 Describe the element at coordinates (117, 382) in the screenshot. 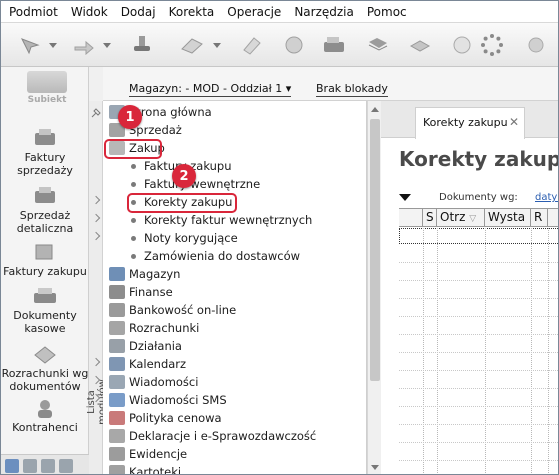

I see `message-icon` at that location.